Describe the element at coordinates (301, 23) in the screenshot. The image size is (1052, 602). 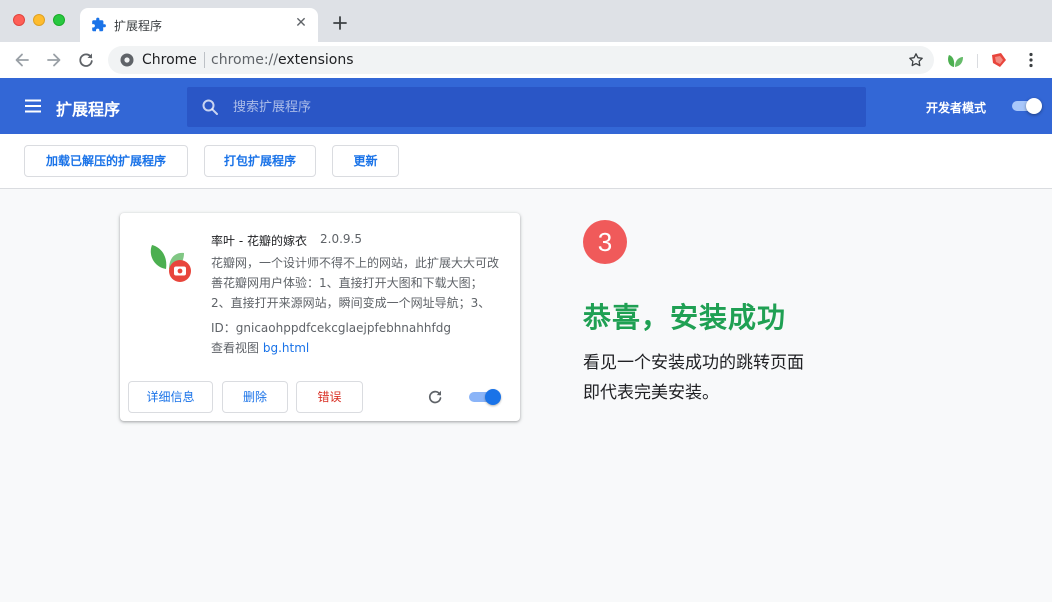
I see `tab-close-icon: ✕` at that location.